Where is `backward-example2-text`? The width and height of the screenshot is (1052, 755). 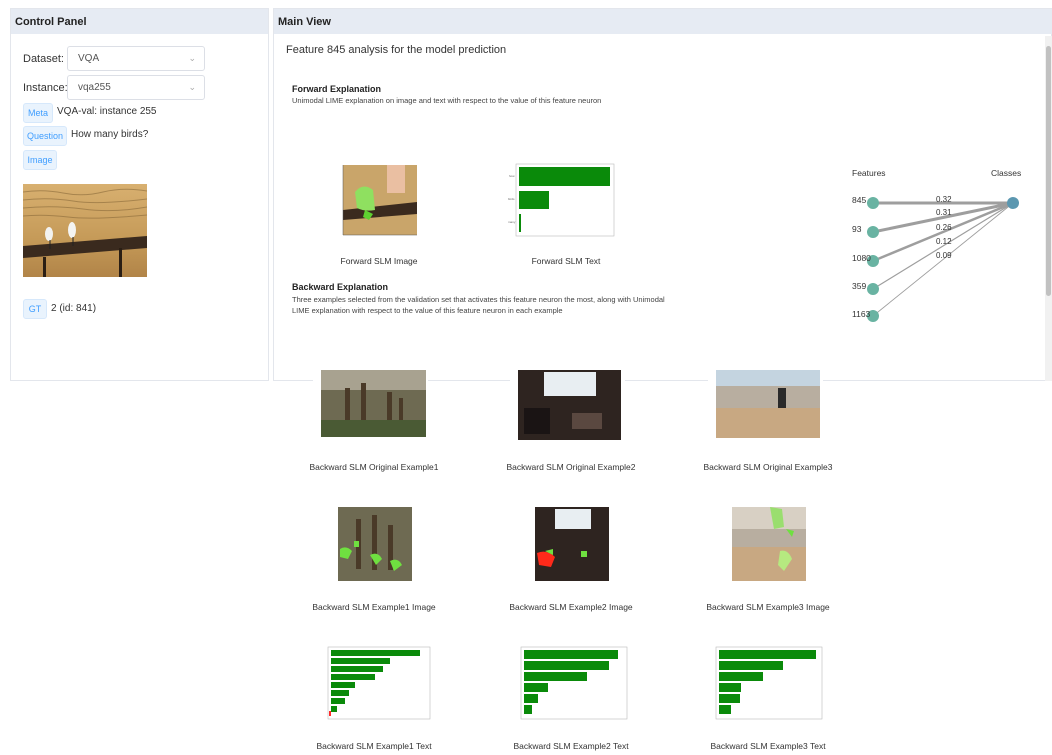 backward-example2-text is located at coordinates (570, 685).